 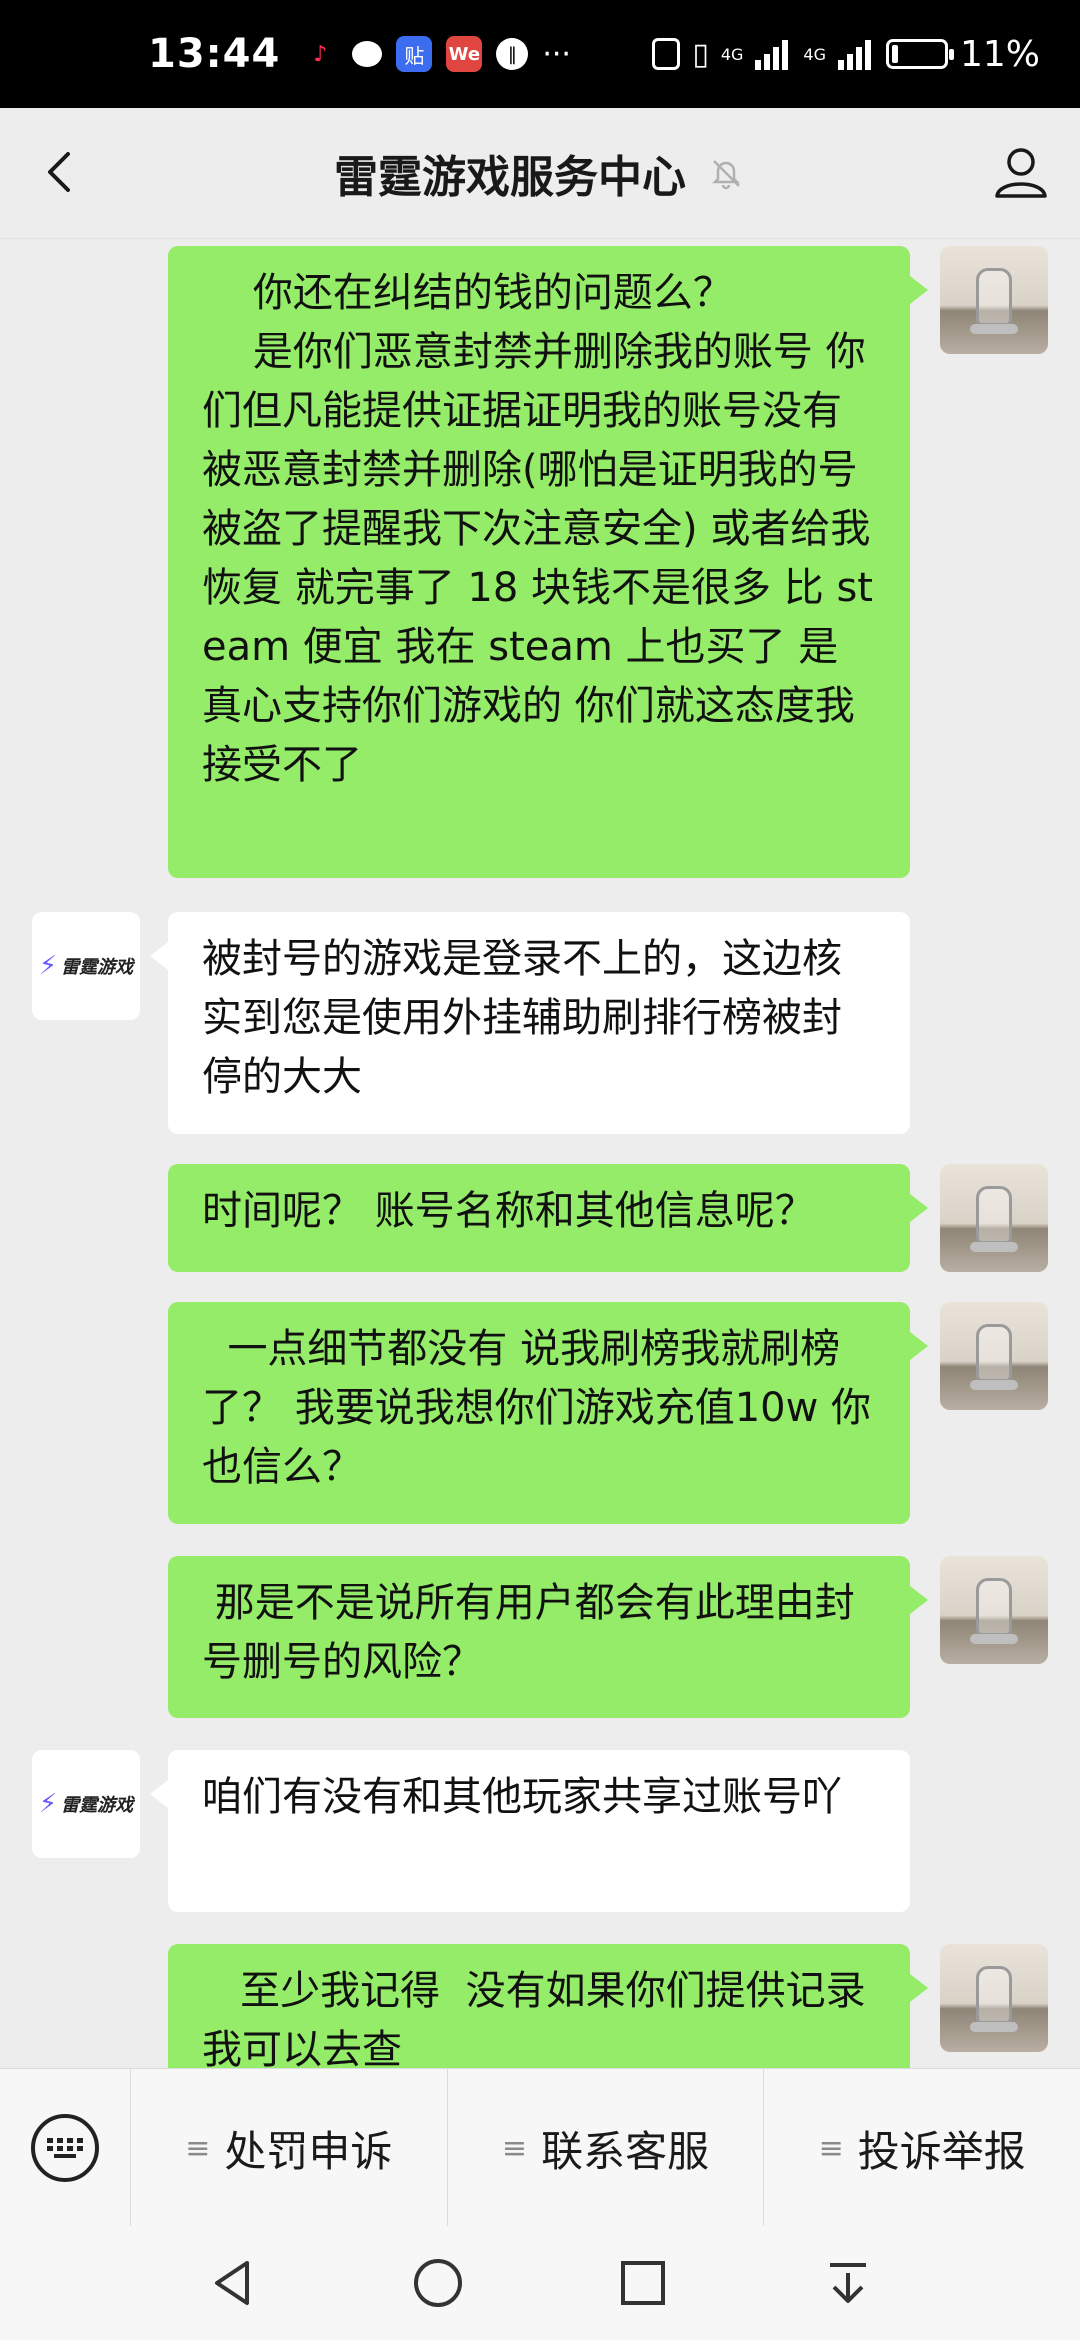 What do you see at coordinates (233, 2283) in the screenshot?
I see `nav-back-icon` at bounding box center [233, 2283].